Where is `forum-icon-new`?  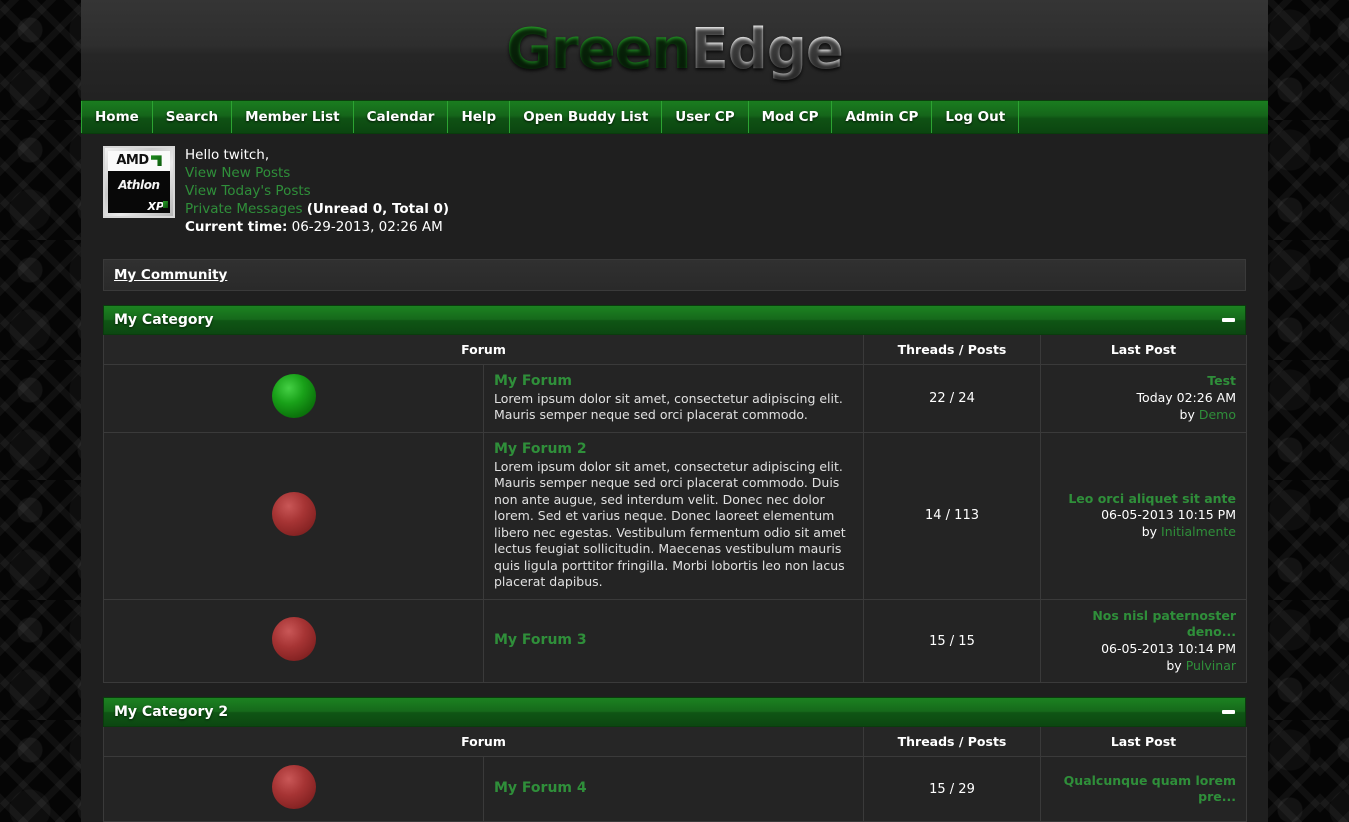
forum-icon-new is located at coordinates (293, 396).